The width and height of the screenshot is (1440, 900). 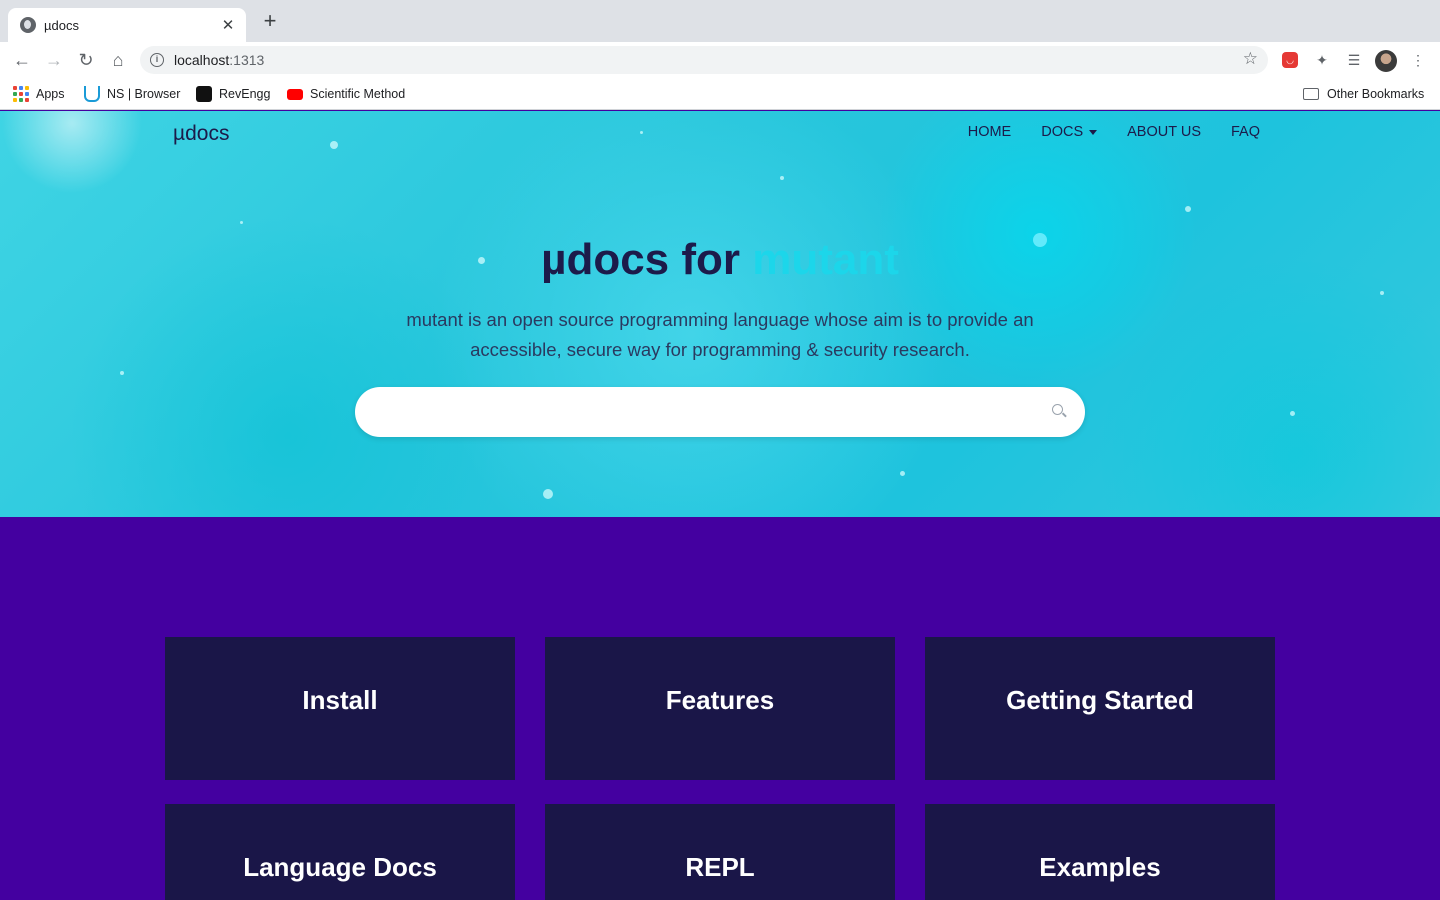 I want to click on card-label: Install, so click(x=340, y=700).